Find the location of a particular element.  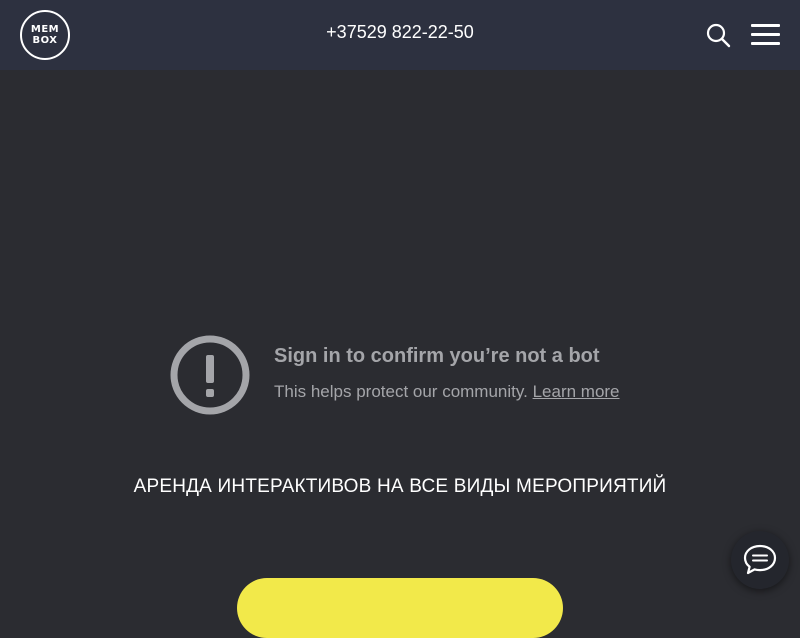

phone-number-container: +37529 822-22-50 is located at coordinates (400, 32).